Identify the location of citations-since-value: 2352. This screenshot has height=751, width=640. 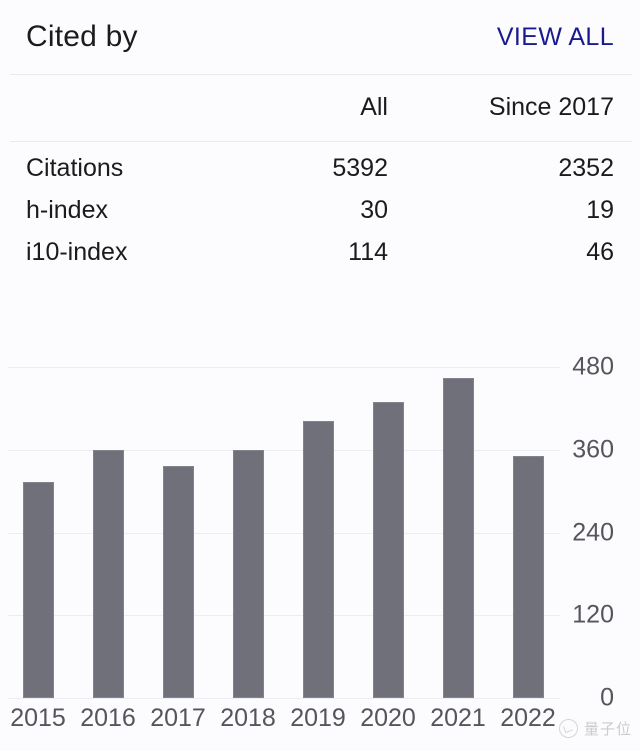
(586, 167).